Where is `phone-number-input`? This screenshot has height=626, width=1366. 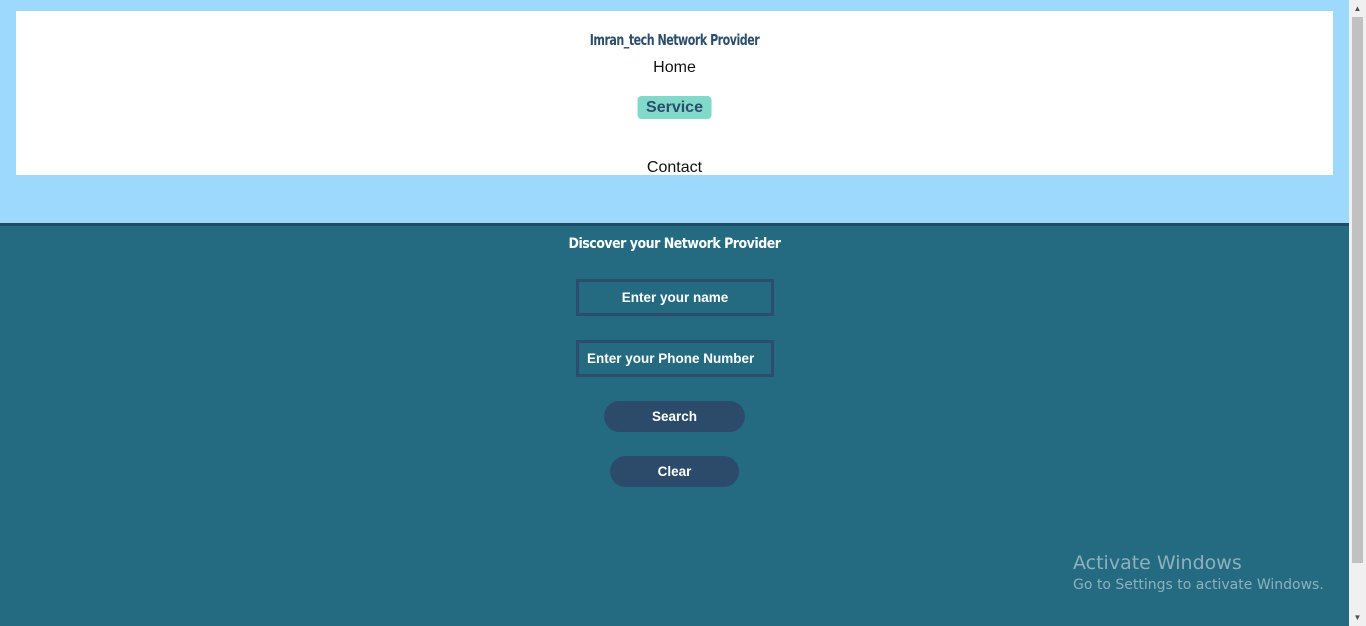
phone-number-input is located at coordinates (675, 358).